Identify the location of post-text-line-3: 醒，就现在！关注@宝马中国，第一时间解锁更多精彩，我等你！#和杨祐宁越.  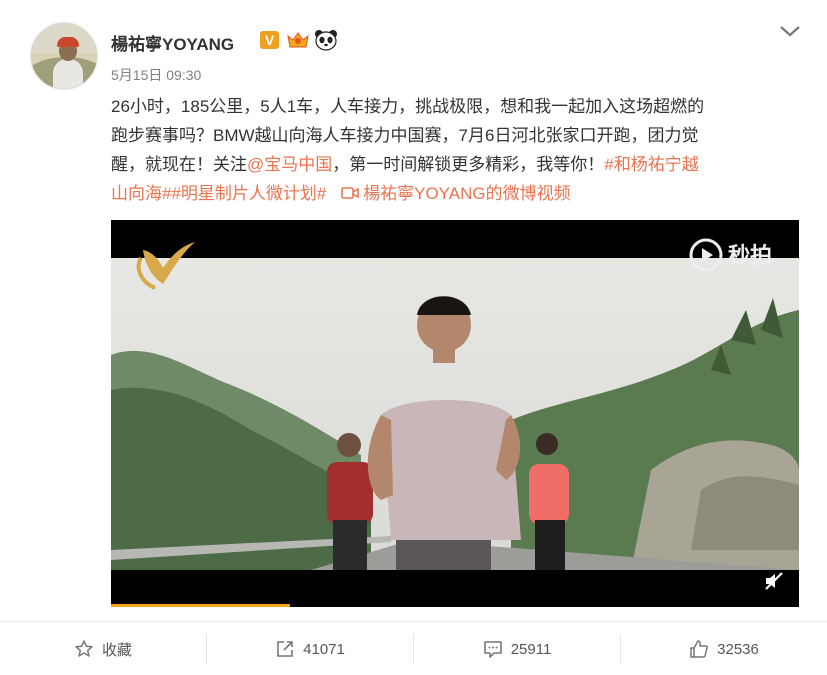
(456, 164).